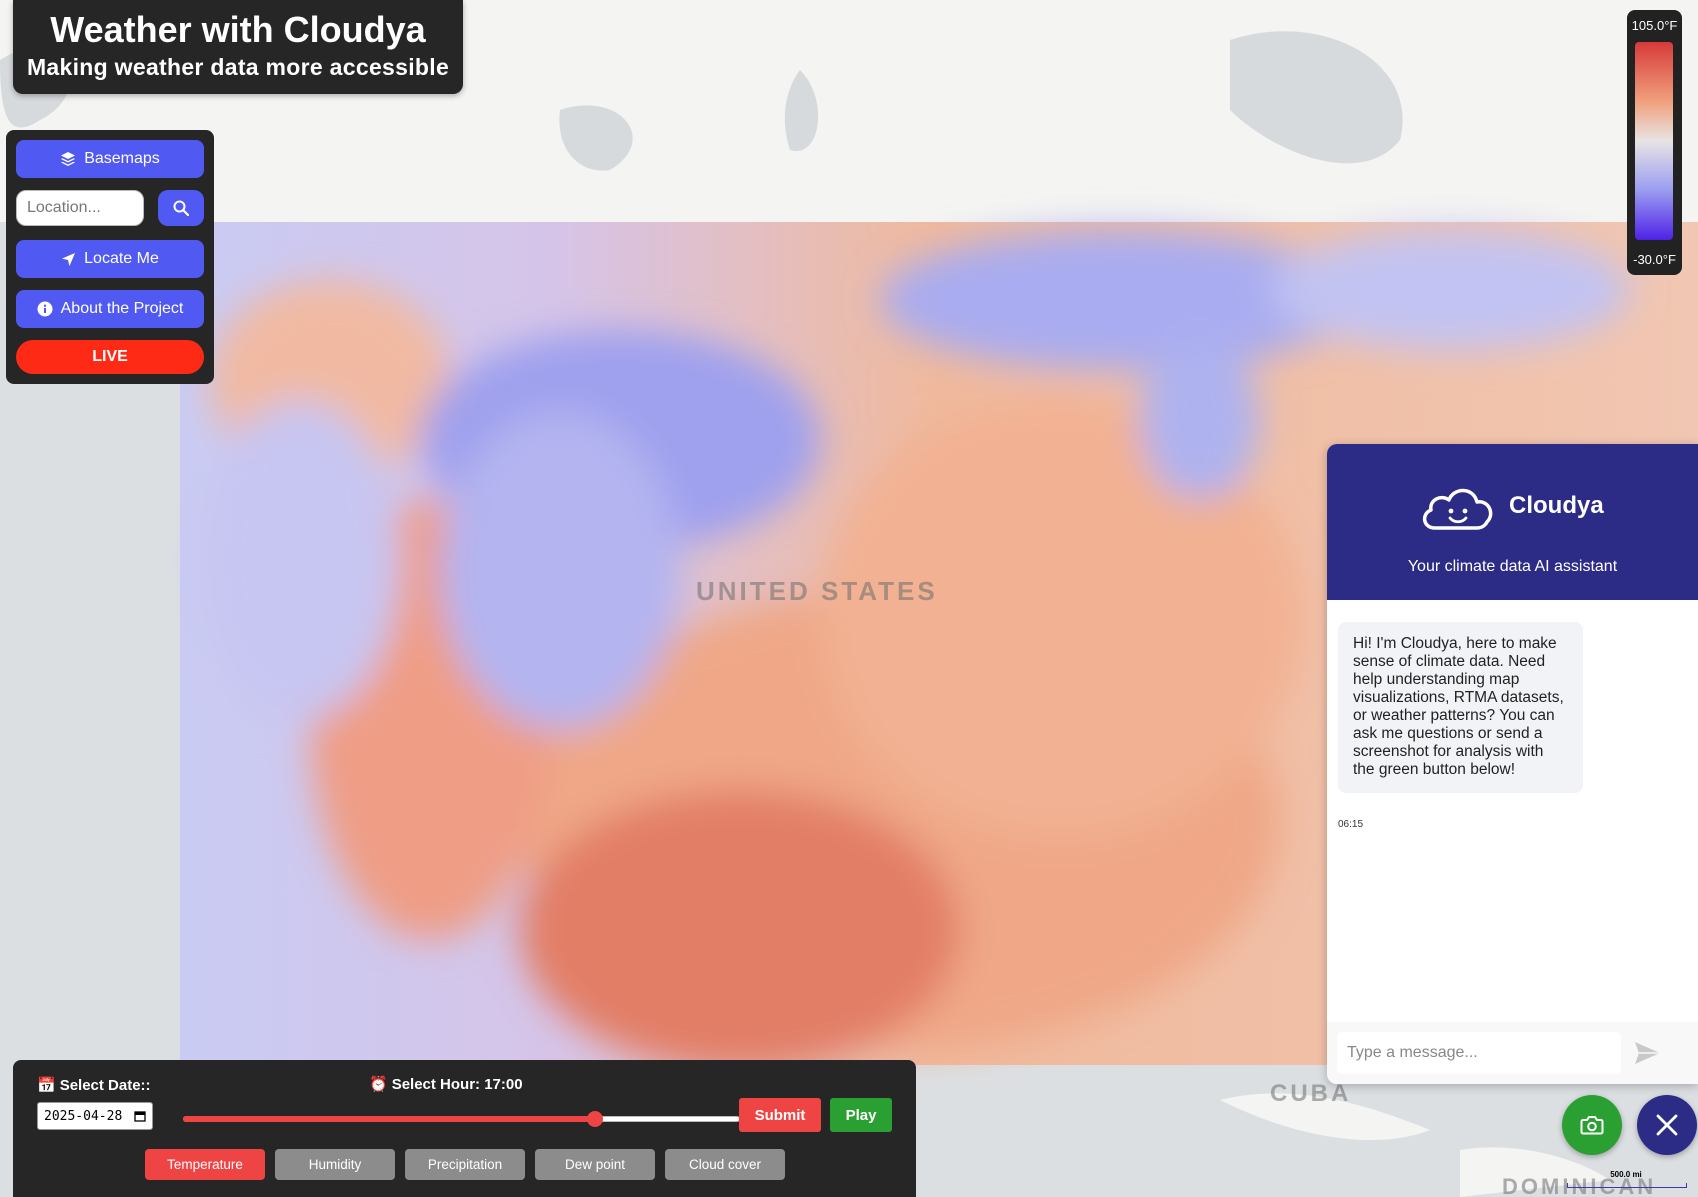  I want to click on close-icon, so click(1667, 1125).